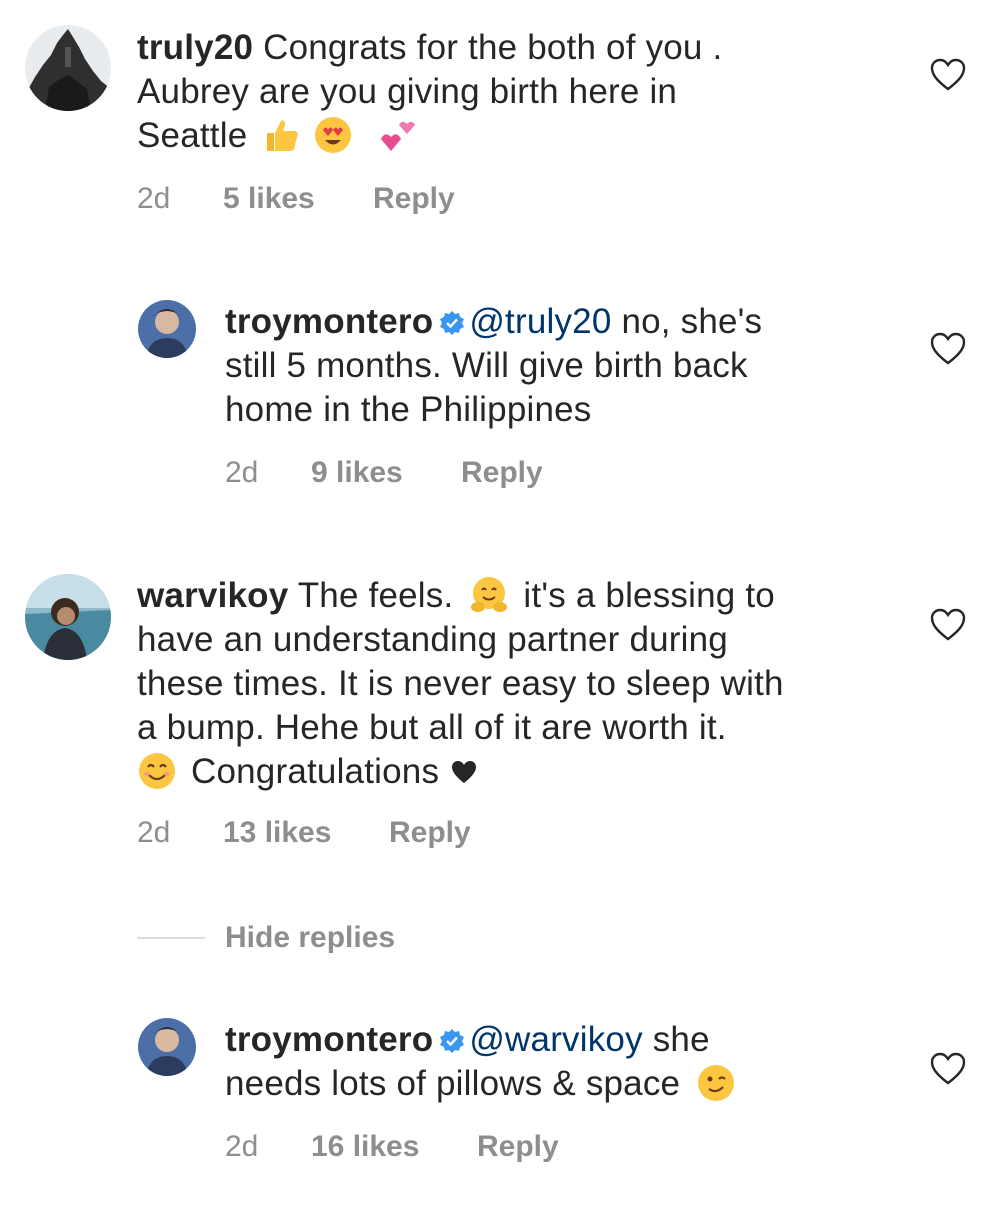  What do you see at coordinates (716, 1083) in the screenshot?
I see `winking-face-icon` at bounding box center [716, 1083].